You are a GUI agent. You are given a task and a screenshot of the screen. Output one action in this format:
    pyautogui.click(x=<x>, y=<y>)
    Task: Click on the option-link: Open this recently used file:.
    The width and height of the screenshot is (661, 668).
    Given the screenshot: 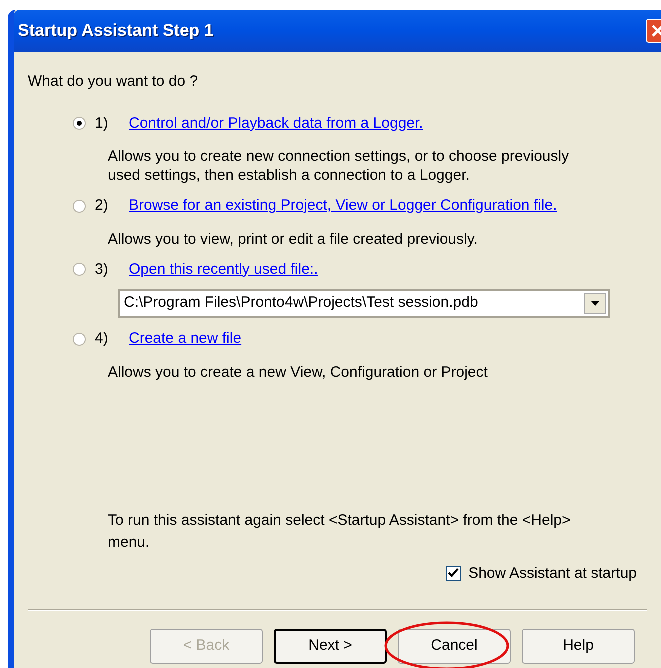 What is the action you would take?
    pyautogui.click(x=223, y=269)
    